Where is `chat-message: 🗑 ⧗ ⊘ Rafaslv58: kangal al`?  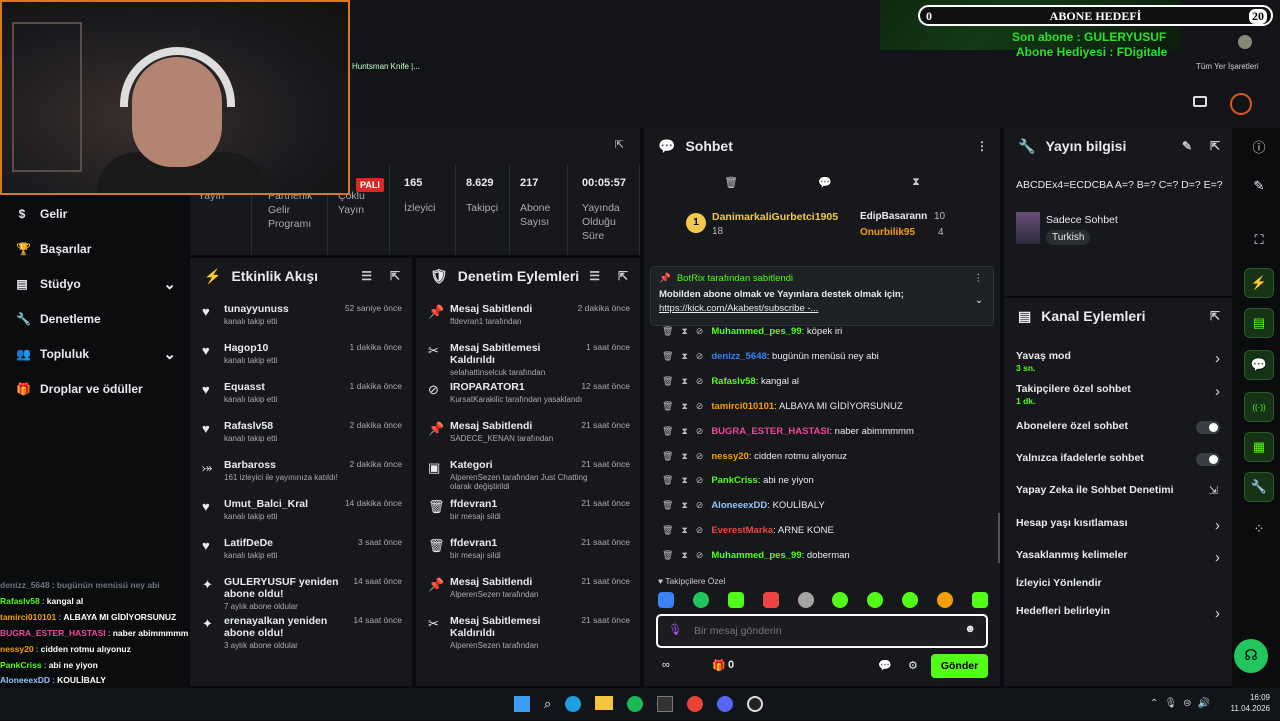
chat-message: 🗑 ⧗ ⊘ Rafaslv58: kangal al is located at coordinates (730, 381).